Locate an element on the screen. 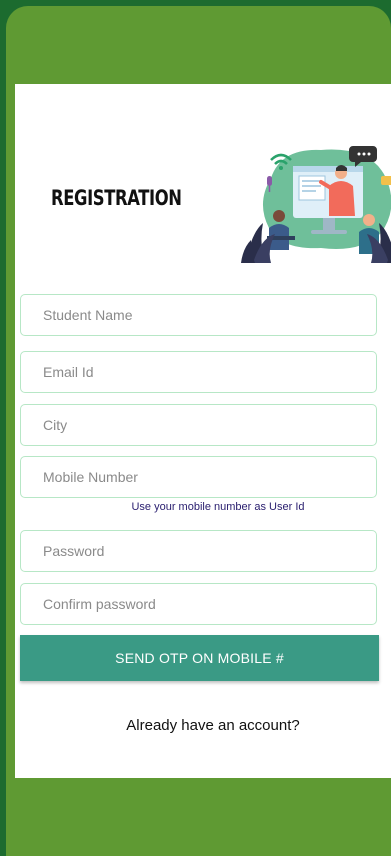 The height and width of the screenshot is (856, 391). mobile-number-field is located at coordinates (198, 477).